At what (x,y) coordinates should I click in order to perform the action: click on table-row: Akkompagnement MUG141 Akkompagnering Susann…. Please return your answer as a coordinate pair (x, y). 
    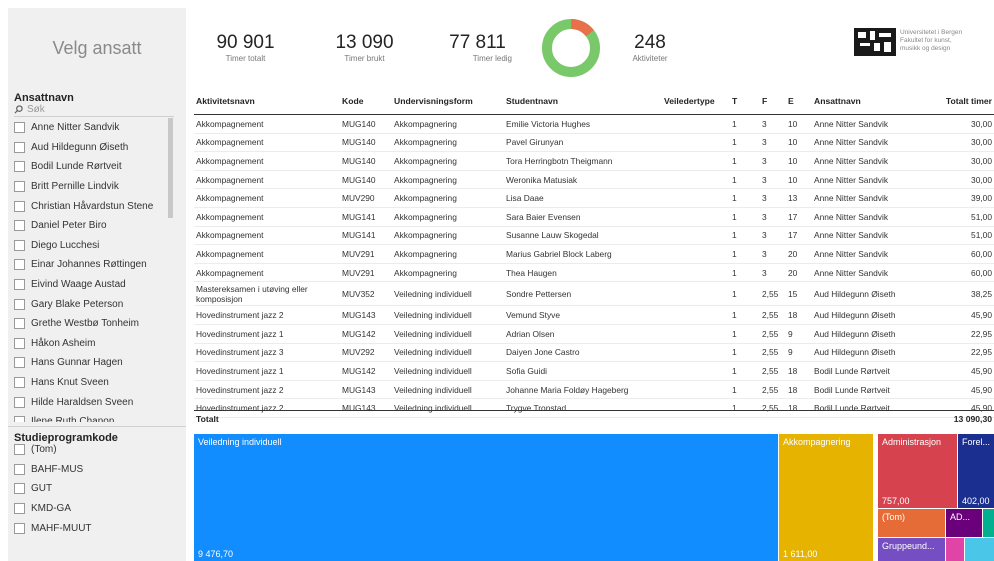
    Looking at the image, I should click on (594, 236).